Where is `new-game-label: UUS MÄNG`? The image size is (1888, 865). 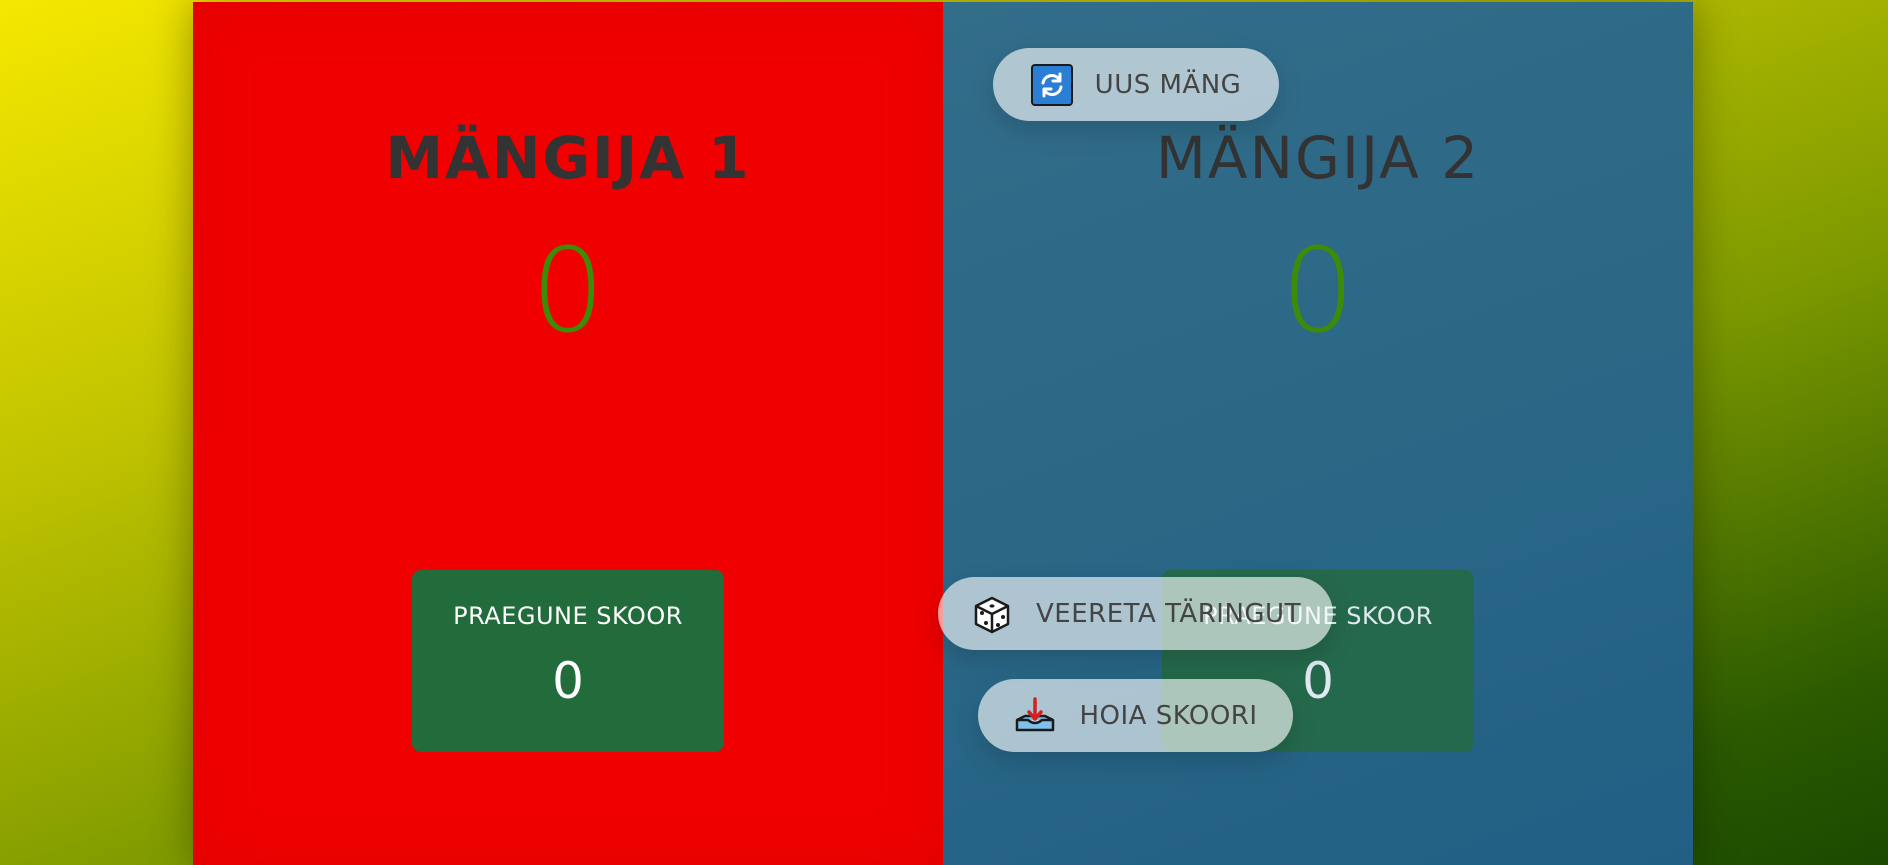 new-game-label: UUS MÄNG is located at coordinates (1168, 84).